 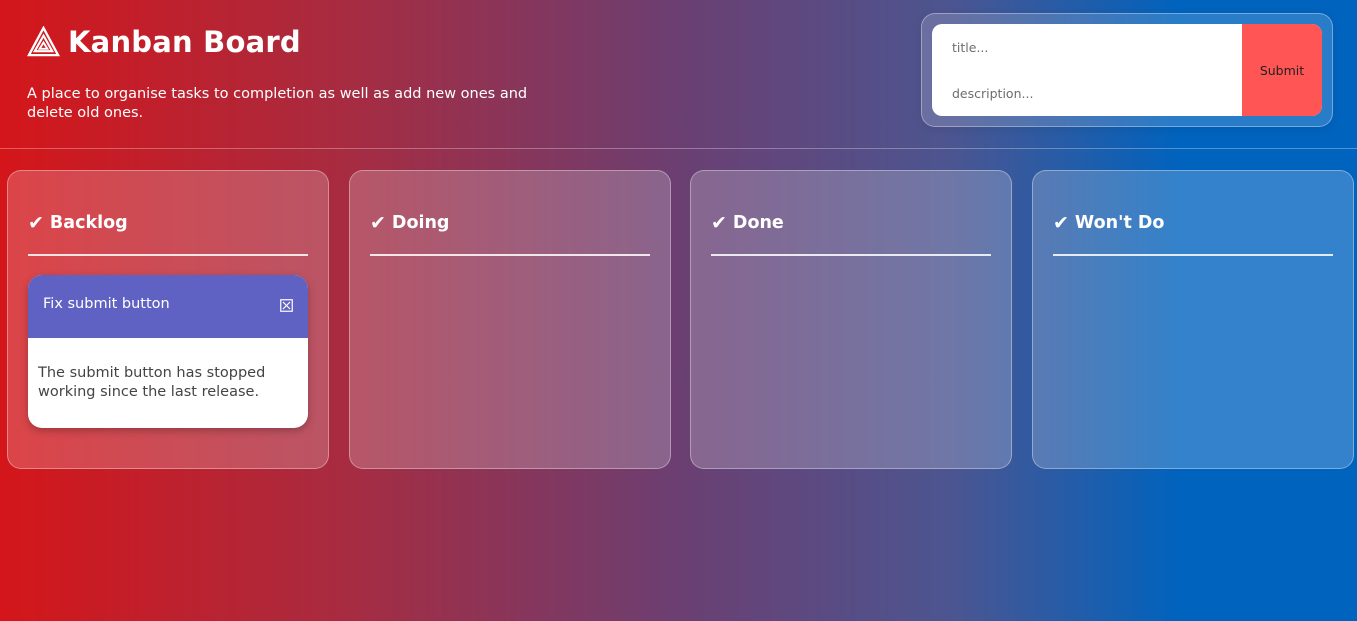 What do you see at coordinates (420, 223) in the screenshot?
I see `column-title: Doing` at bounding box center [420, 223].